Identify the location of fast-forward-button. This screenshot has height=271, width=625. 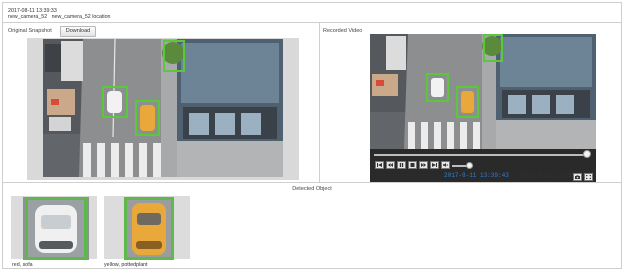
(423, 165).